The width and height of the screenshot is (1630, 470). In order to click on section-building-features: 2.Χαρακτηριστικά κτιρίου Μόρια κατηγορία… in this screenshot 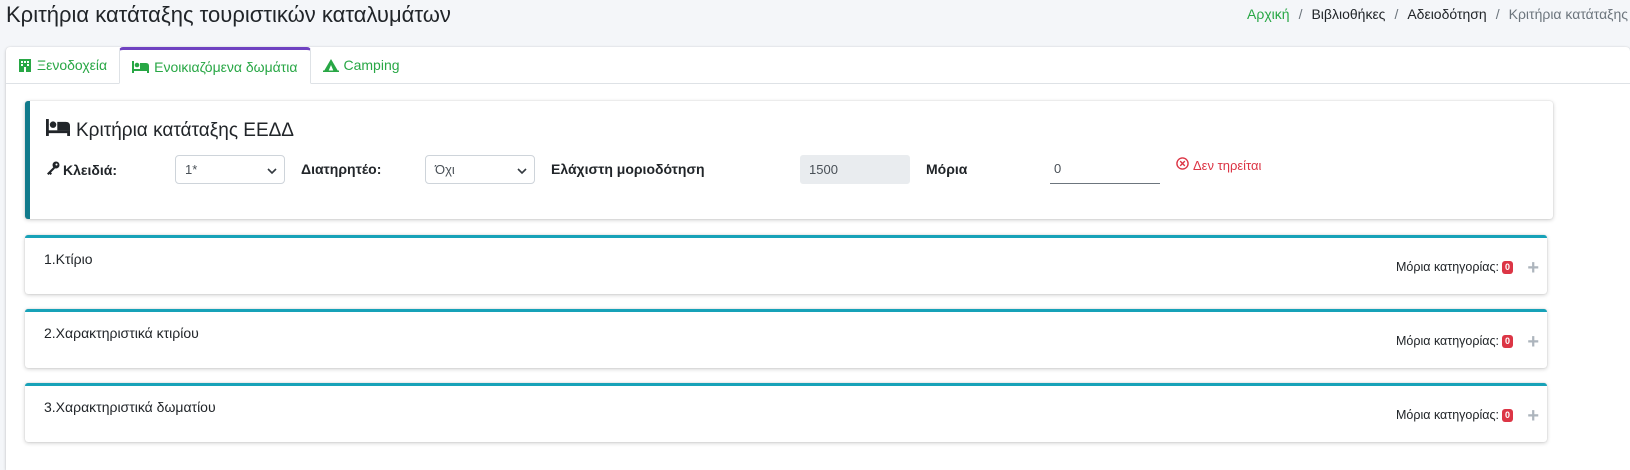, I will do `click(786, 338)`.